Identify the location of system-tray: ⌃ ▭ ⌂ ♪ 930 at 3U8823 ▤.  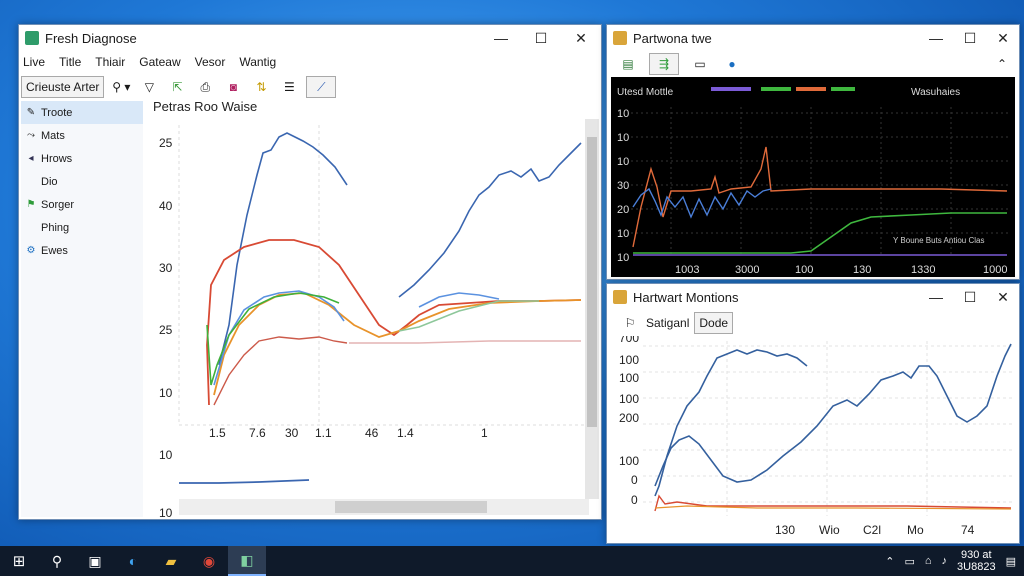
(954, 561).